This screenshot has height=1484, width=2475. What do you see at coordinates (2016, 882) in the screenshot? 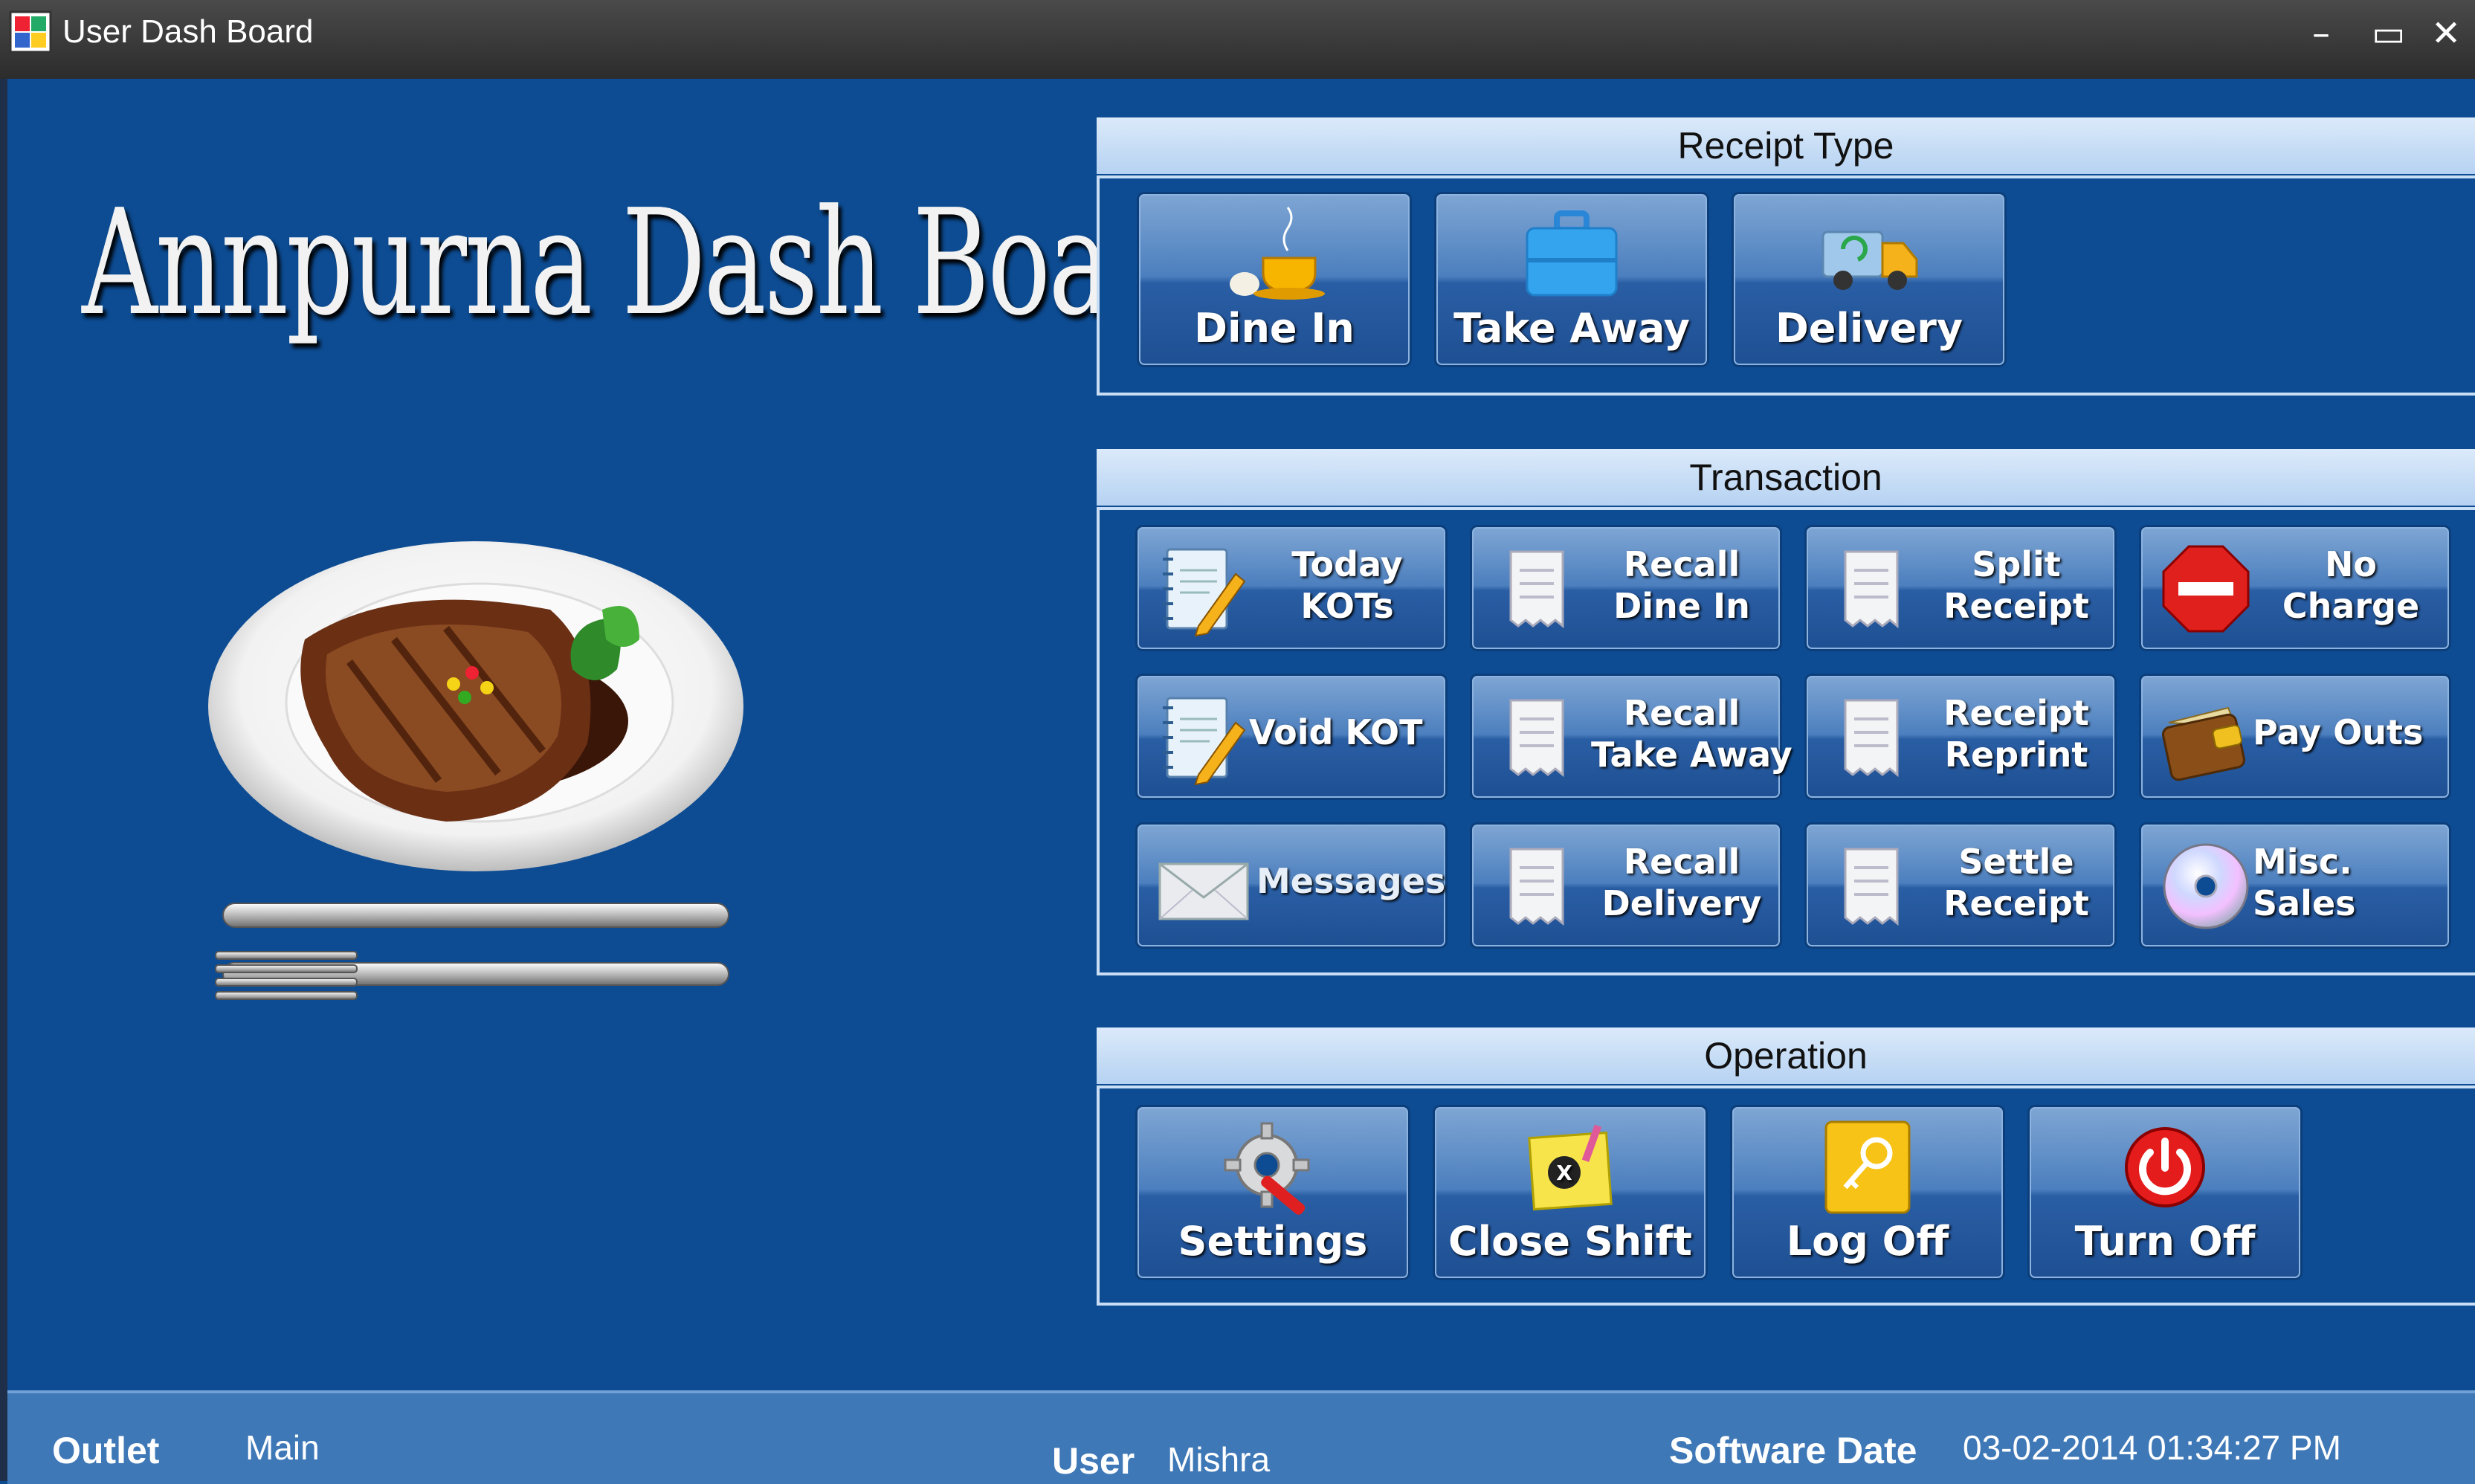
I see `settle-receipt-label: Settle Receipt` at bounding box center [2016, 882].